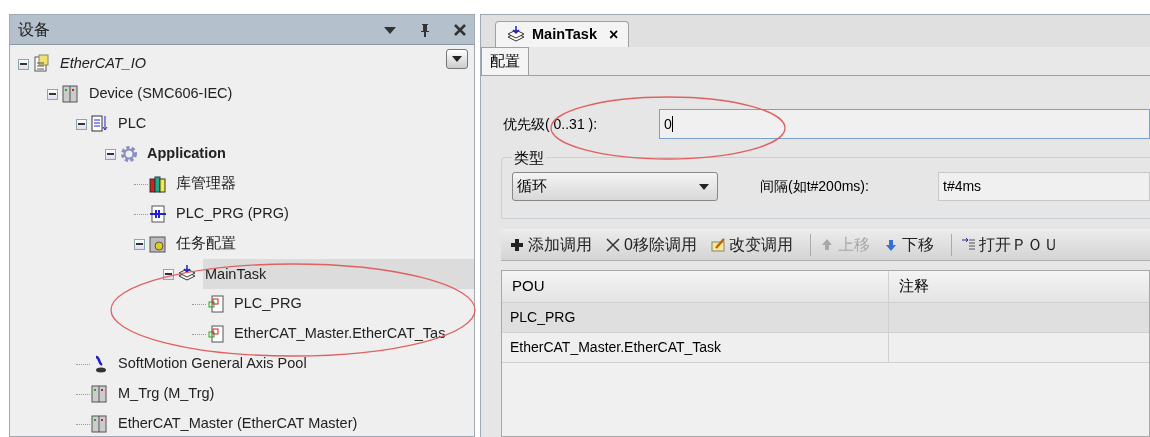 The image size is (1150, 437). Describe the element at coordinates (967, 244) in the screenshot. I see `open-list-icon` at that location.